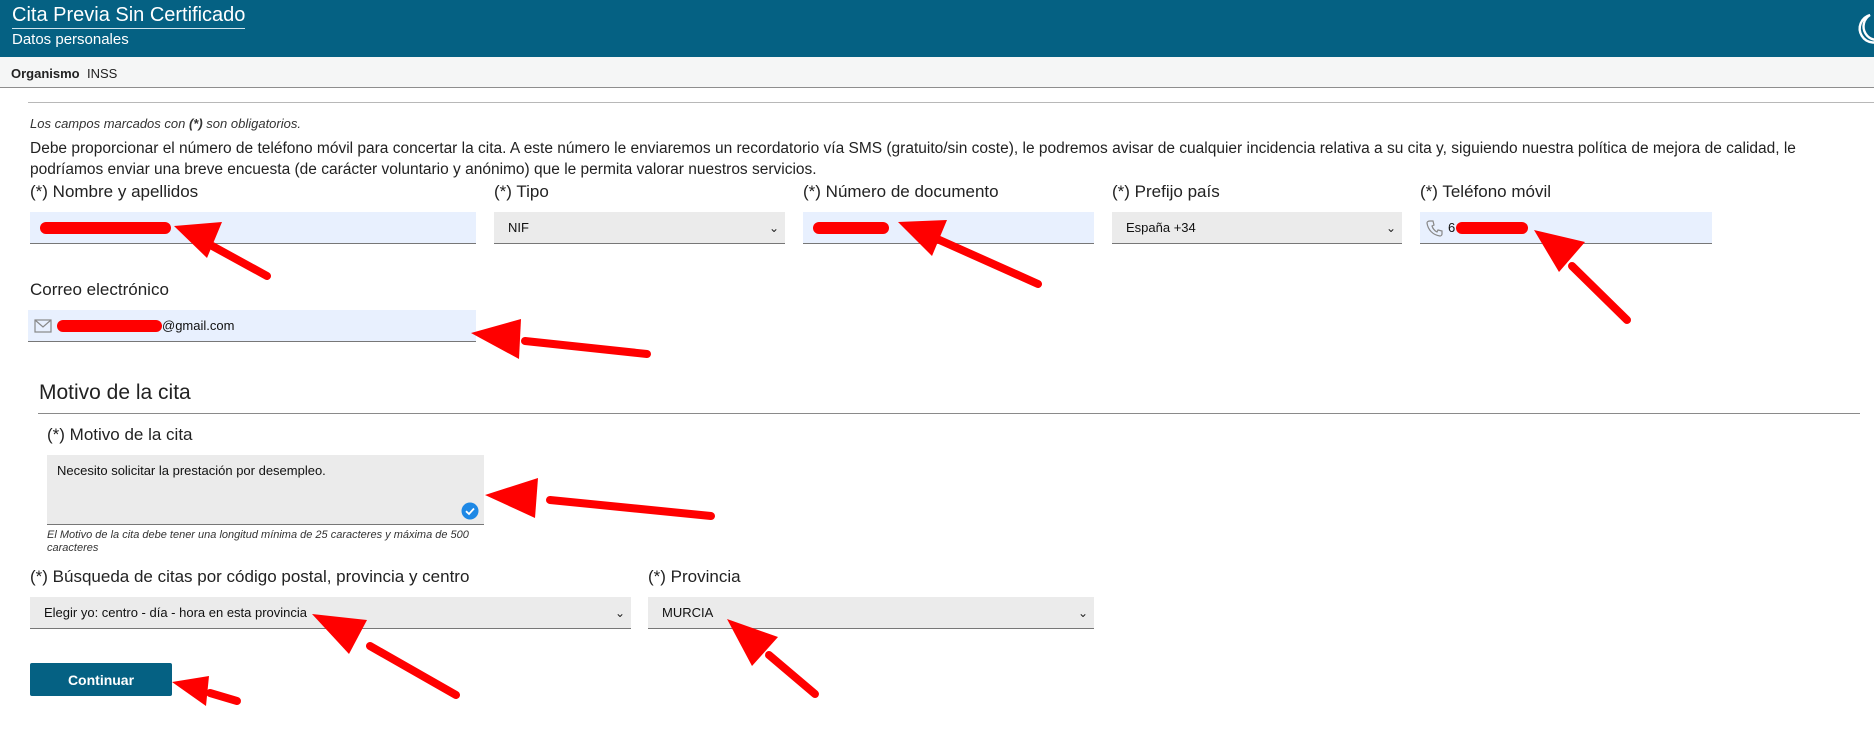  Describe the element at coordinates (1257, 228) in the screenshot. I see `prefijo-select: España +34 ⌄` at that location.